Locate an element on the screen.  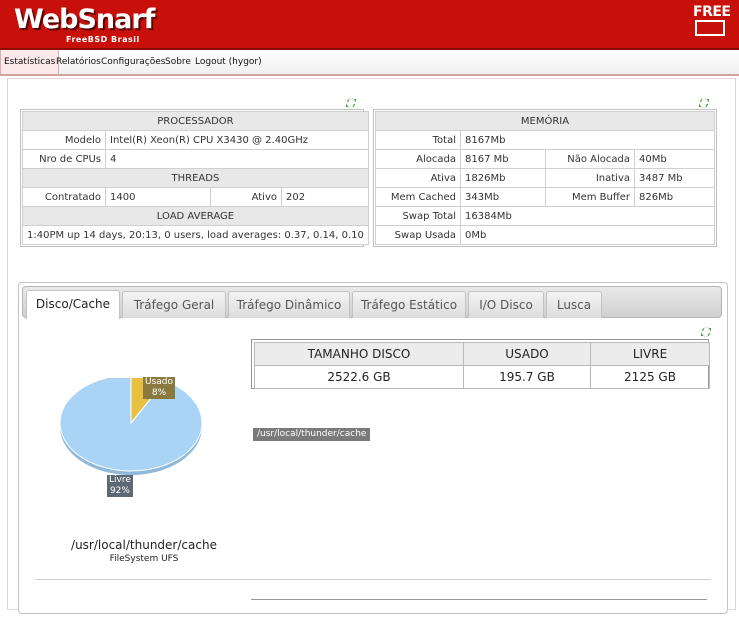
swap-total-value: 16384Mb is located at coordinates (587, 216).